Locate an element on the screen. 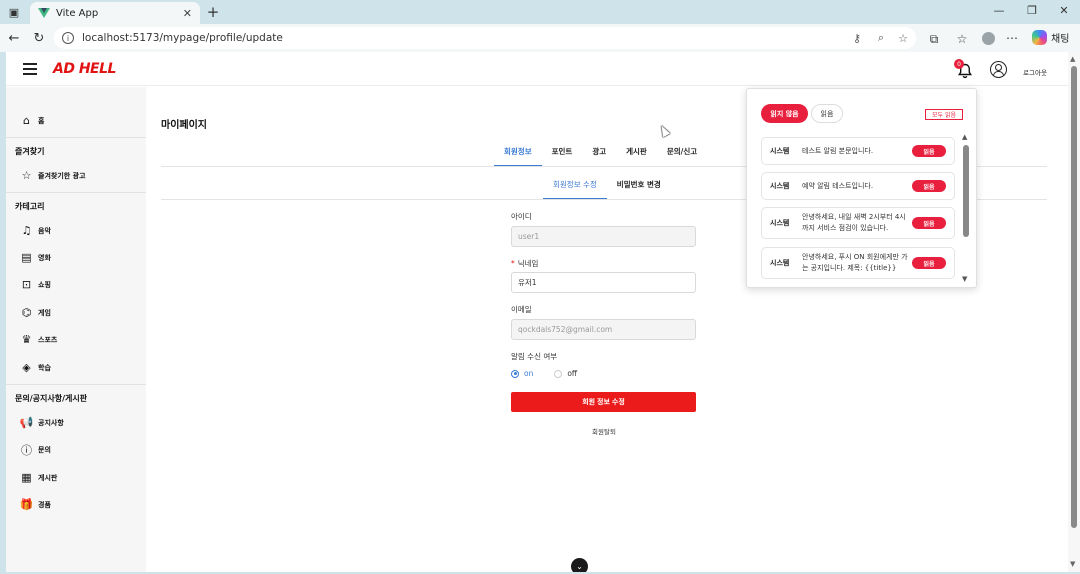 The image size is (1080, 574). tab-ads: 광고 is located at coordinates (599, 151).